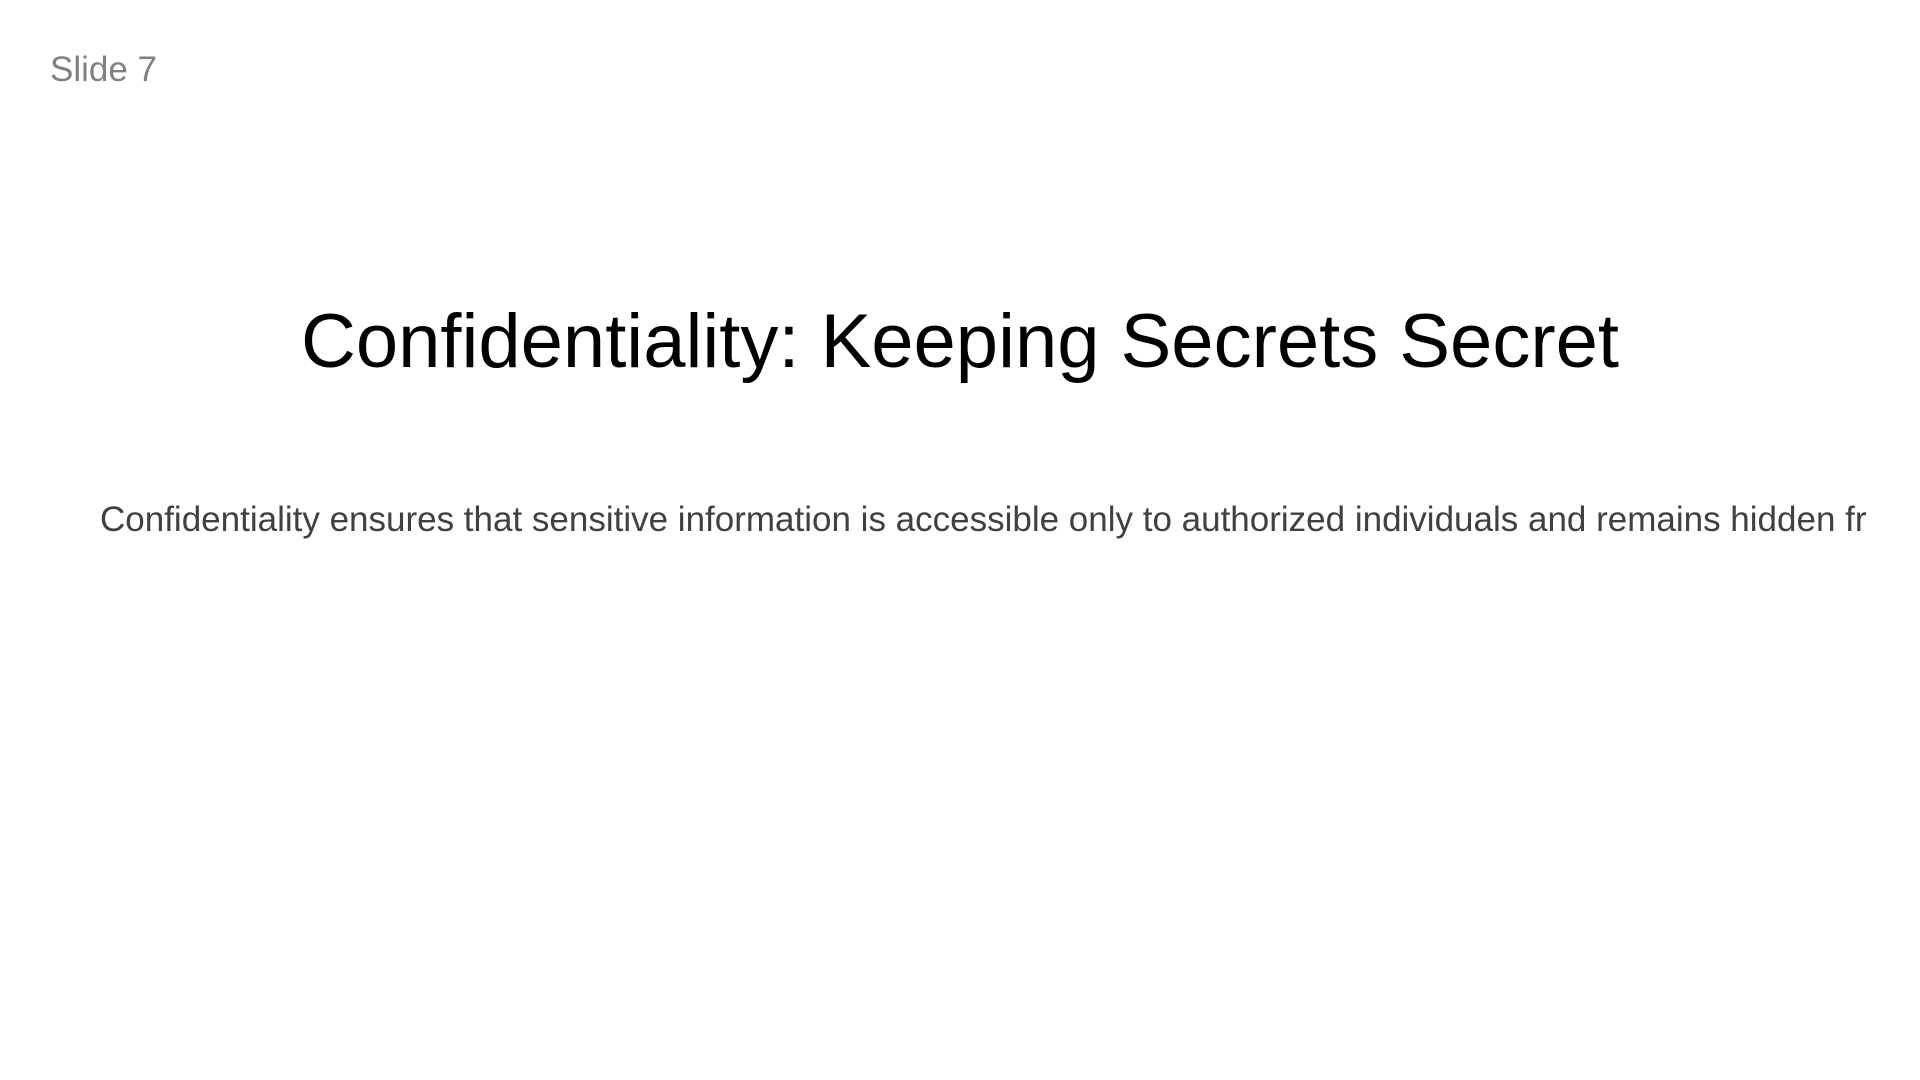 This screenshot has width=1920, height=1080. I want to click on slide-title: Confidentiality: Keeping Secrets Secret, so click(960, 341).